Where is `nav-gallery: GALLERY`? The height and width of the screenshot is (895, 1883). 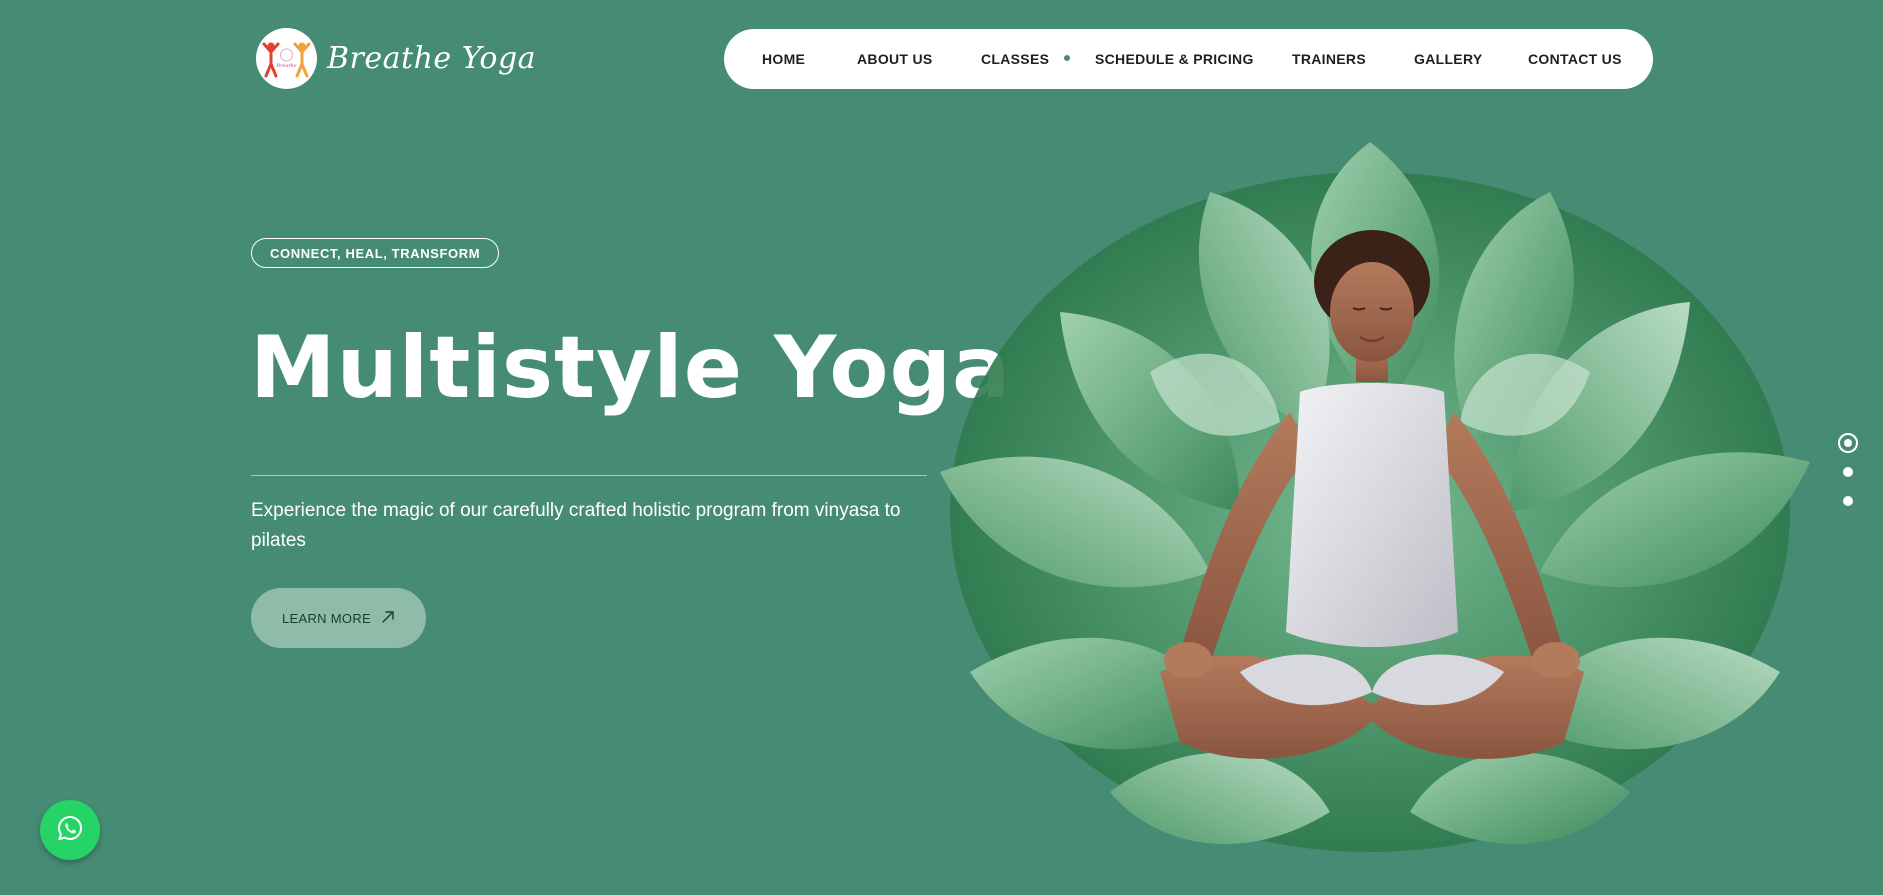
nav-gallery: GALLERY is located at coordinates (1448, 59).